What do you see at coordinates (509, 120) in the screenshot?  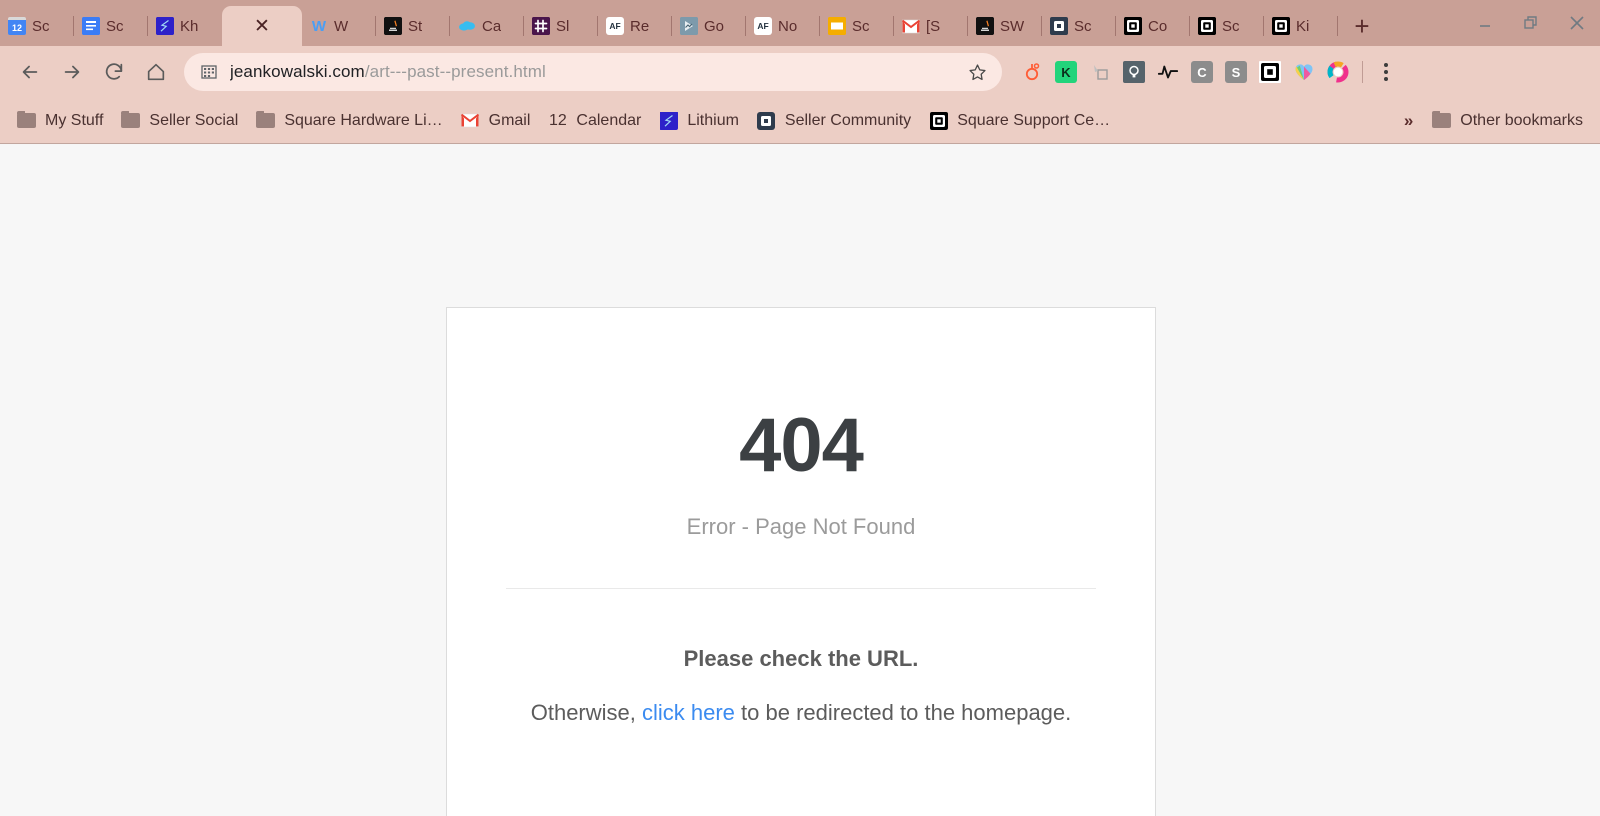 I see `bookmark-label: Gmail` at bounding box center [509, 120].